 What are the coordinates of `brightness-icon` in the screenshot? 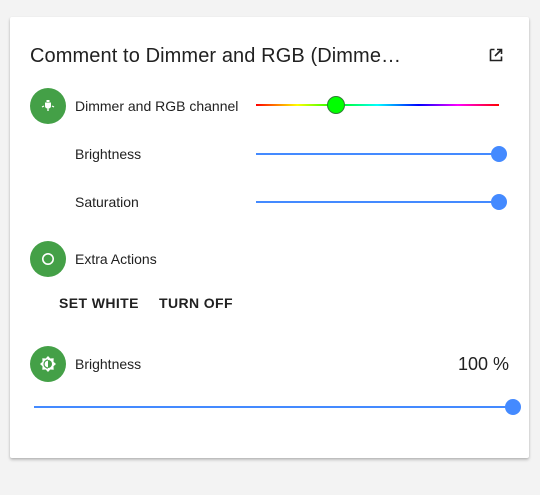 It's located at (48, 364).